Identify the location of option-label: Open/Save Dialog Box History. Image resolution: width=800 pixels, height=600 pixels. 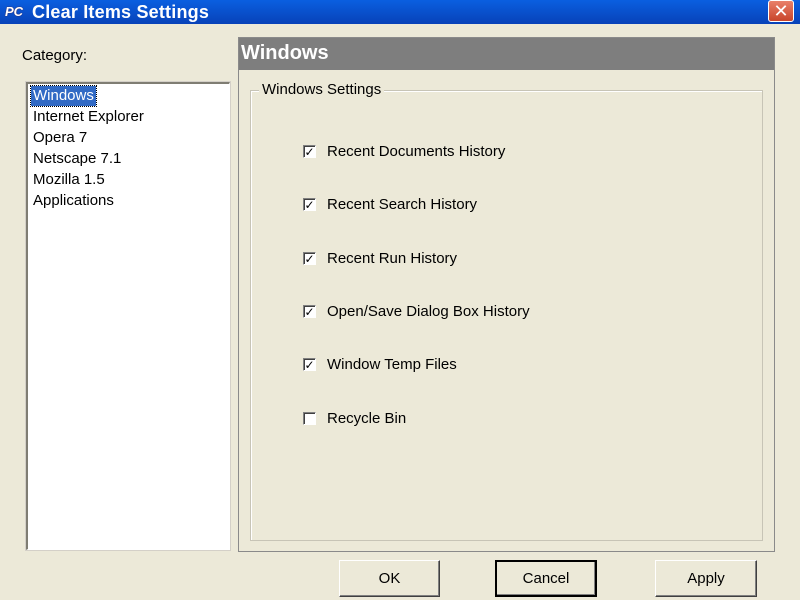
(428, 312).